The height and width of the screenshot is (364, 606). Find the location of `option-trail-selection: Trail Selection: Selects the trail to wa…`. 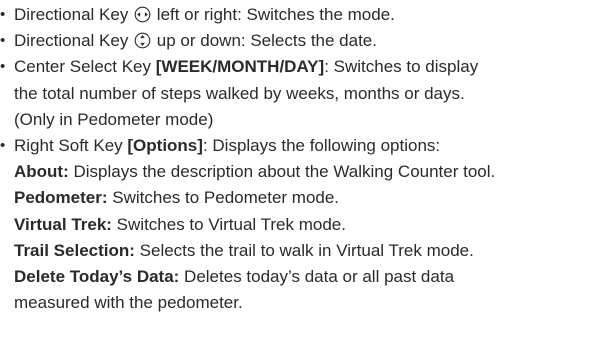

option-trail-selection: Trail Selection: Selects the trail to wa… is located at coordinates (310, 251).